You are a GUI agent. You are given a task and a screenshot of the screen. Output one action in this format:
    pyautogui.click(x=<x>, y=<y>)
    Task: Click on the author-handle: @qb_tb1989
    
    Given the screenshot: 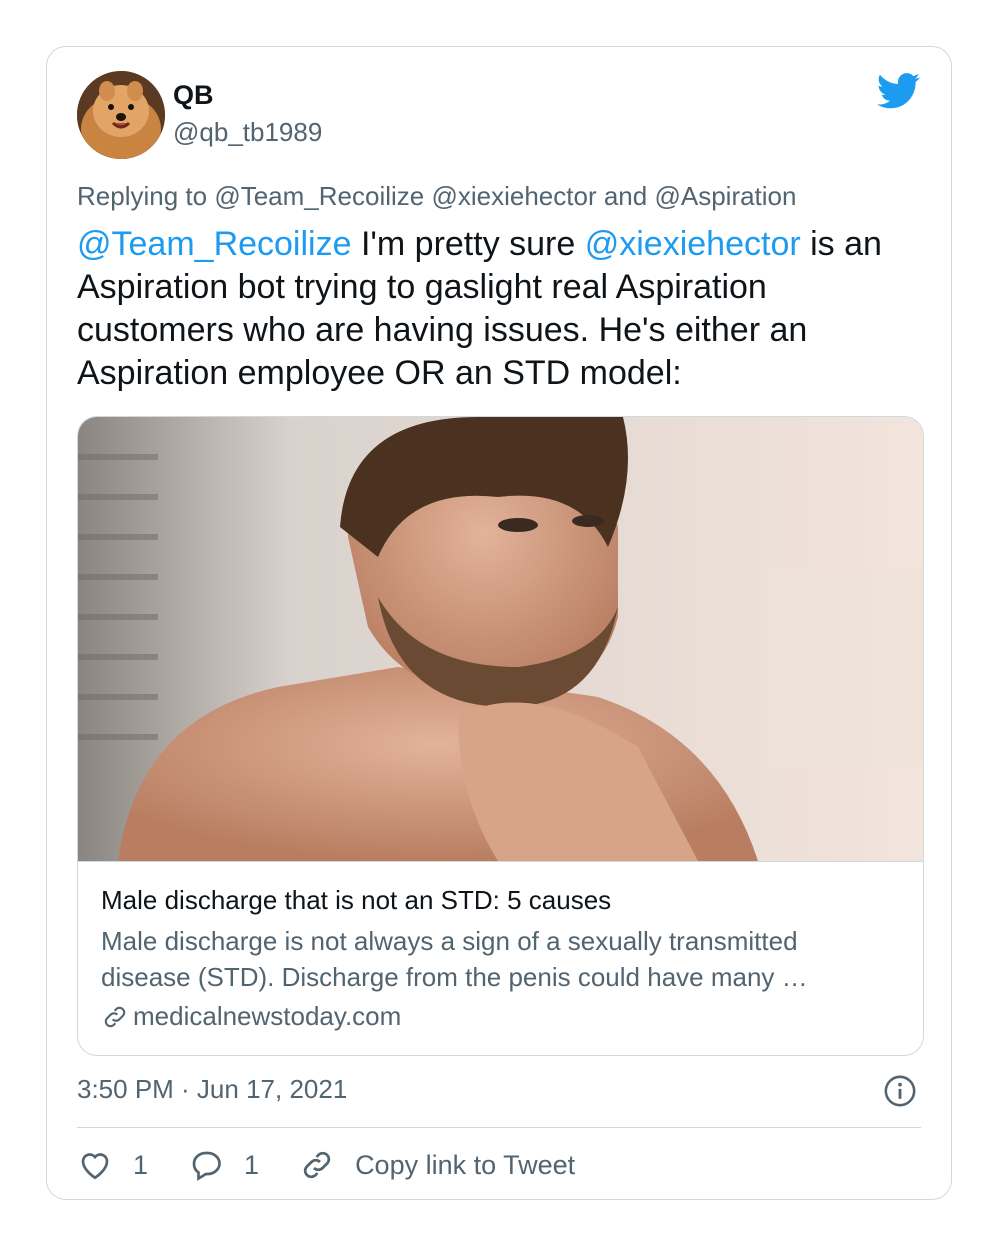 What is the action you would take?
    pyautogui.click(x=247, y=132)
    